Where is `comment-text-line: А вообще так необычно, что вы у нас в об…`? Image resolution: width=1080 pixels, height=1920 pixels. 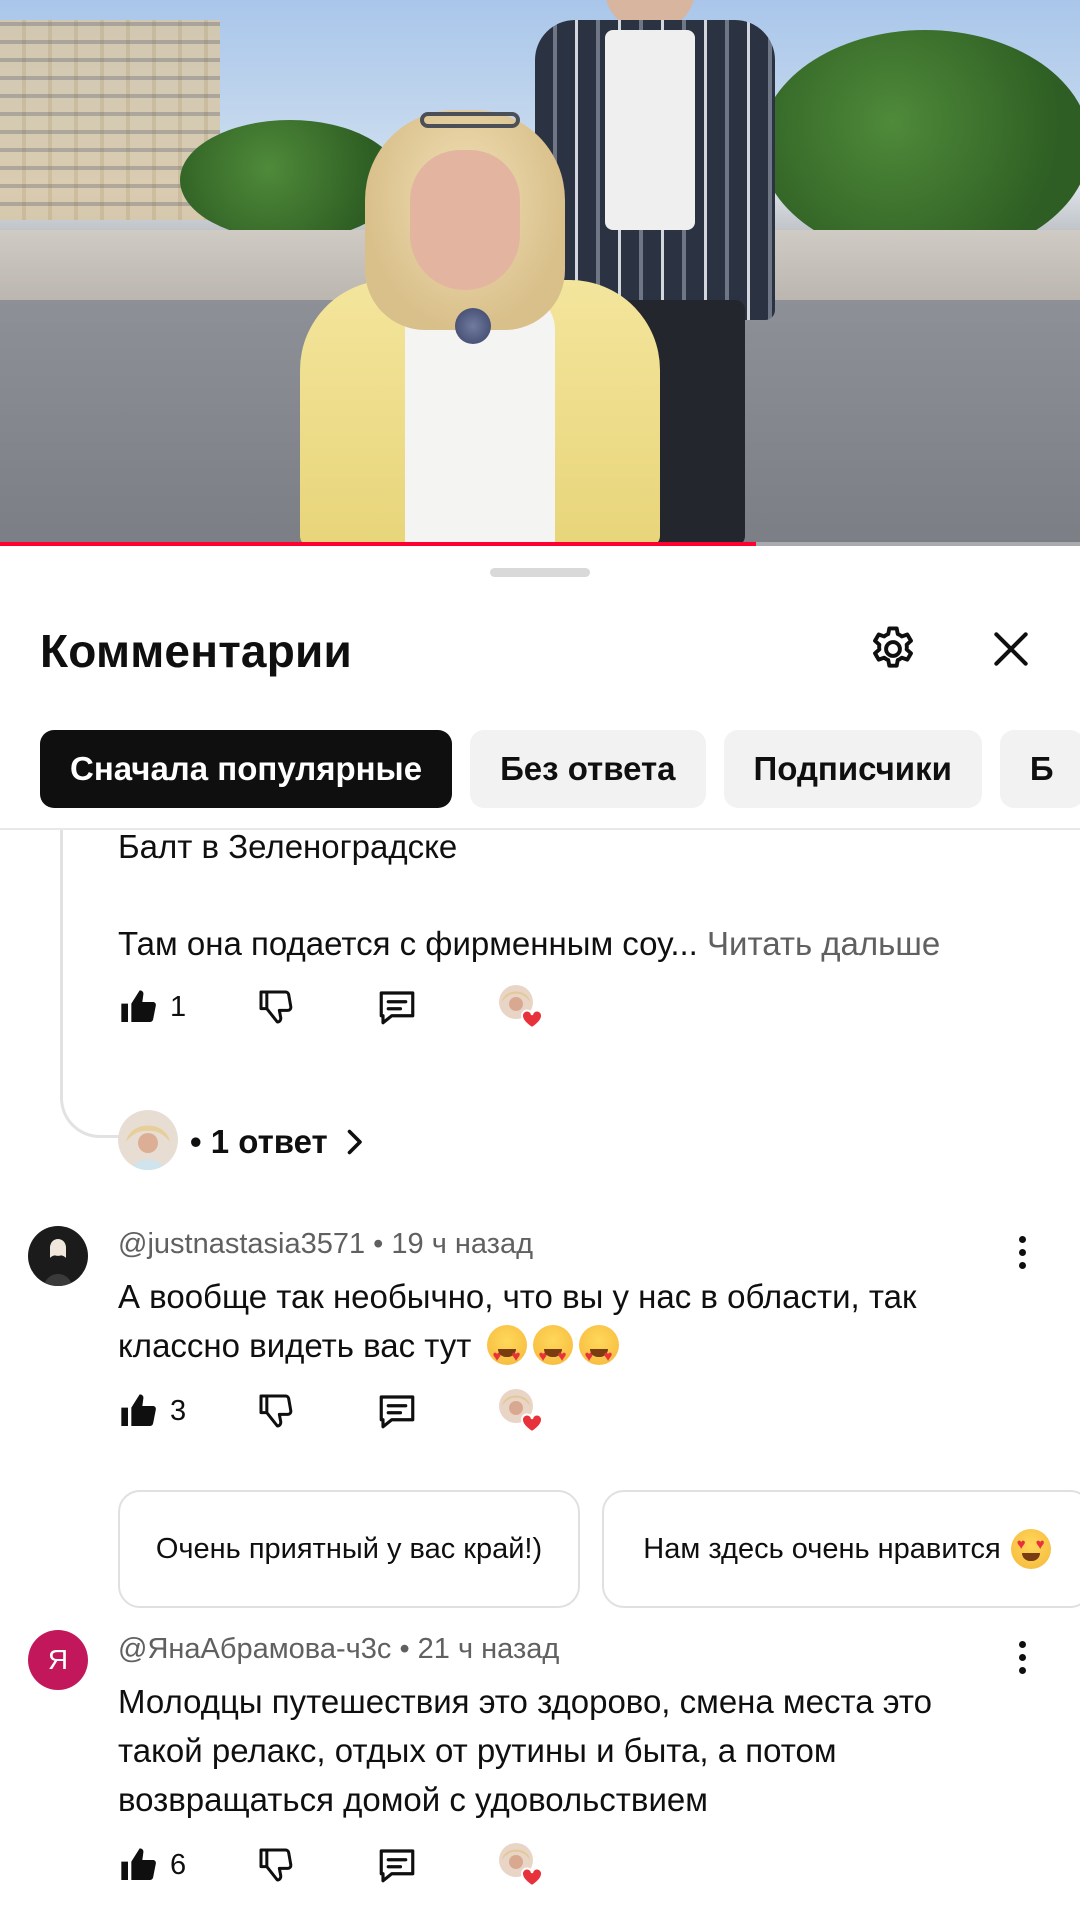 comment-text-line: А вообще так необычно, что вы у нас в об… is located at coordinates (517, 1296).